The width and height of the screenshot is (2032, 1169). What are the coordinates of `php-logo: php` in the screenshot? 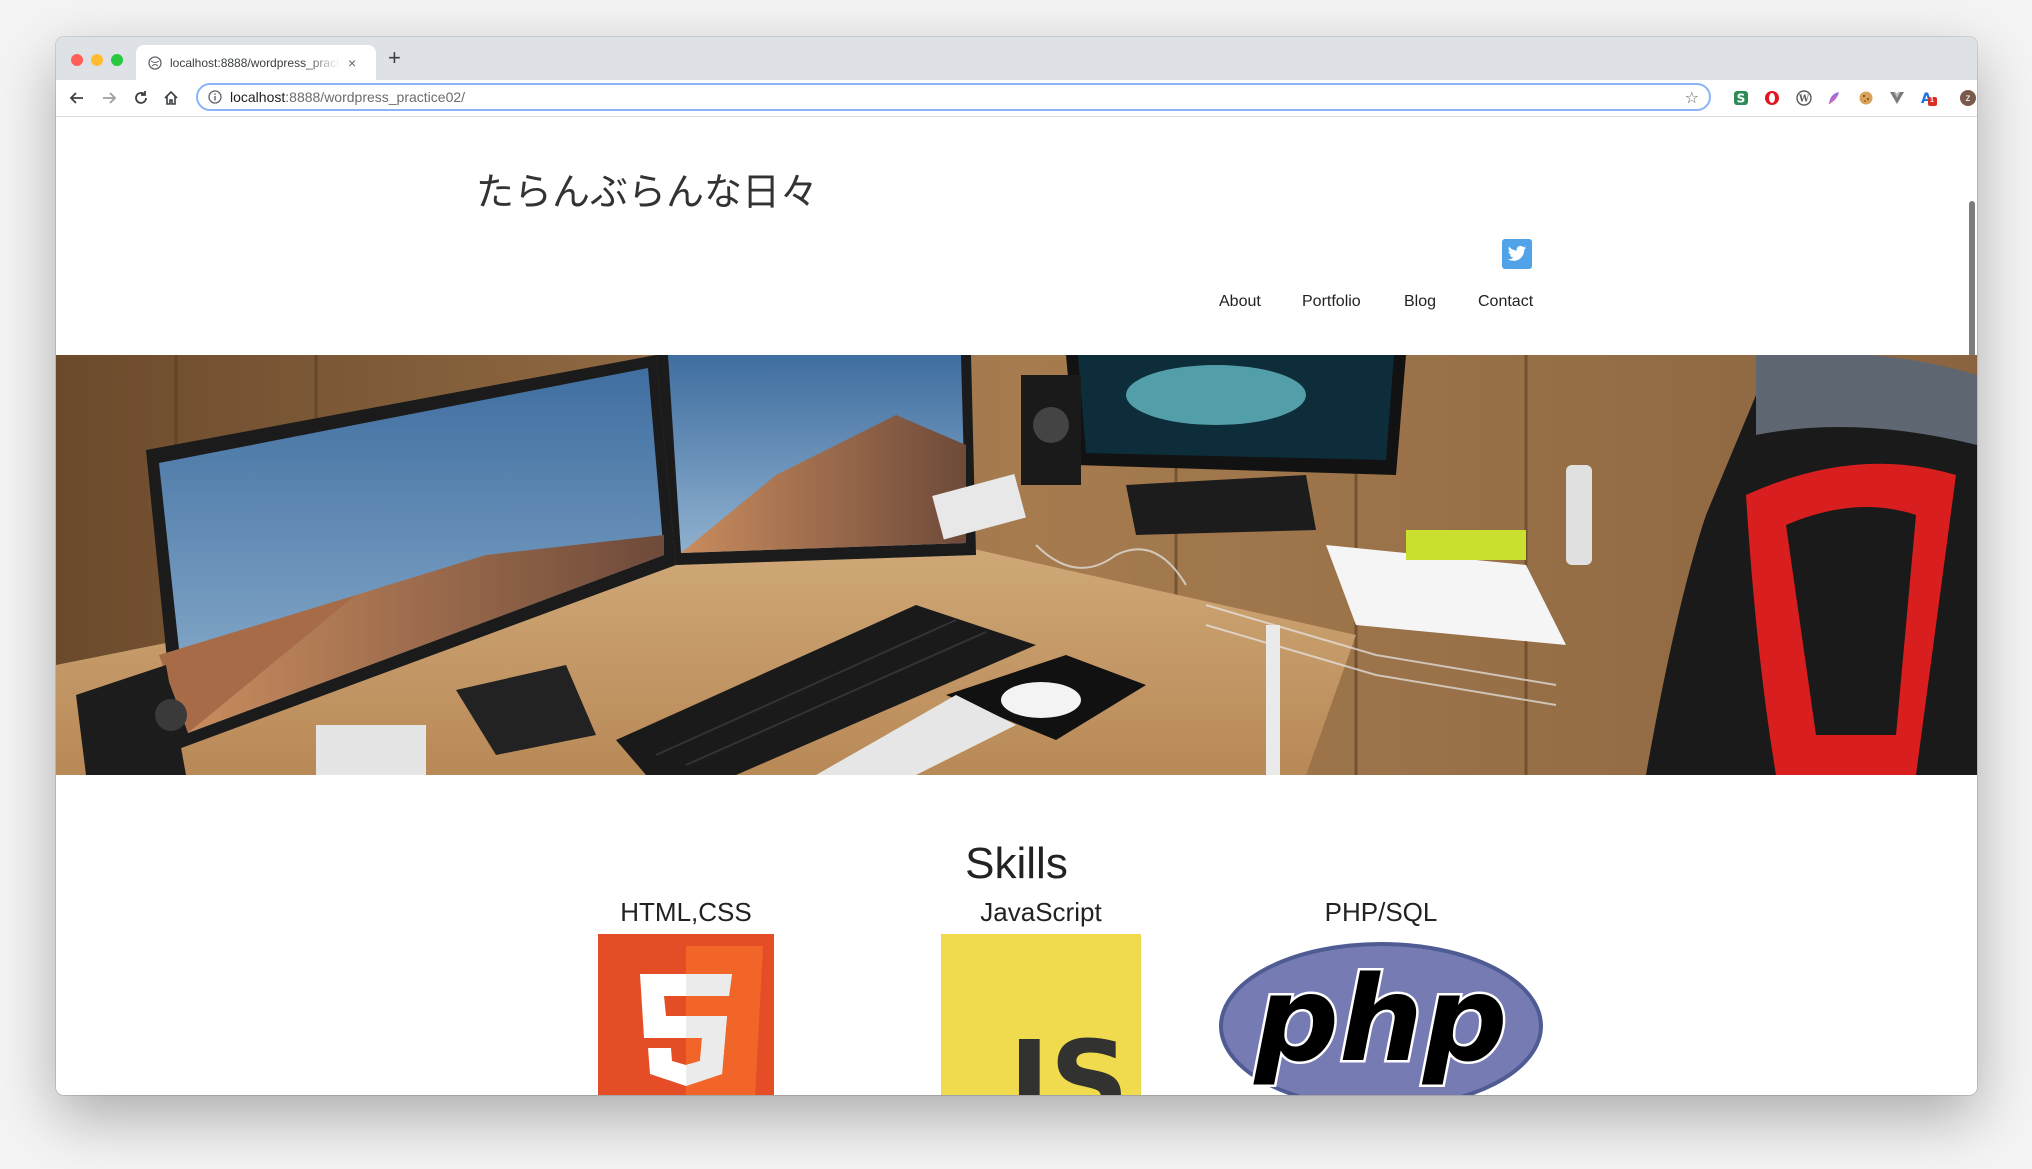 It's located at (1381, 1018).